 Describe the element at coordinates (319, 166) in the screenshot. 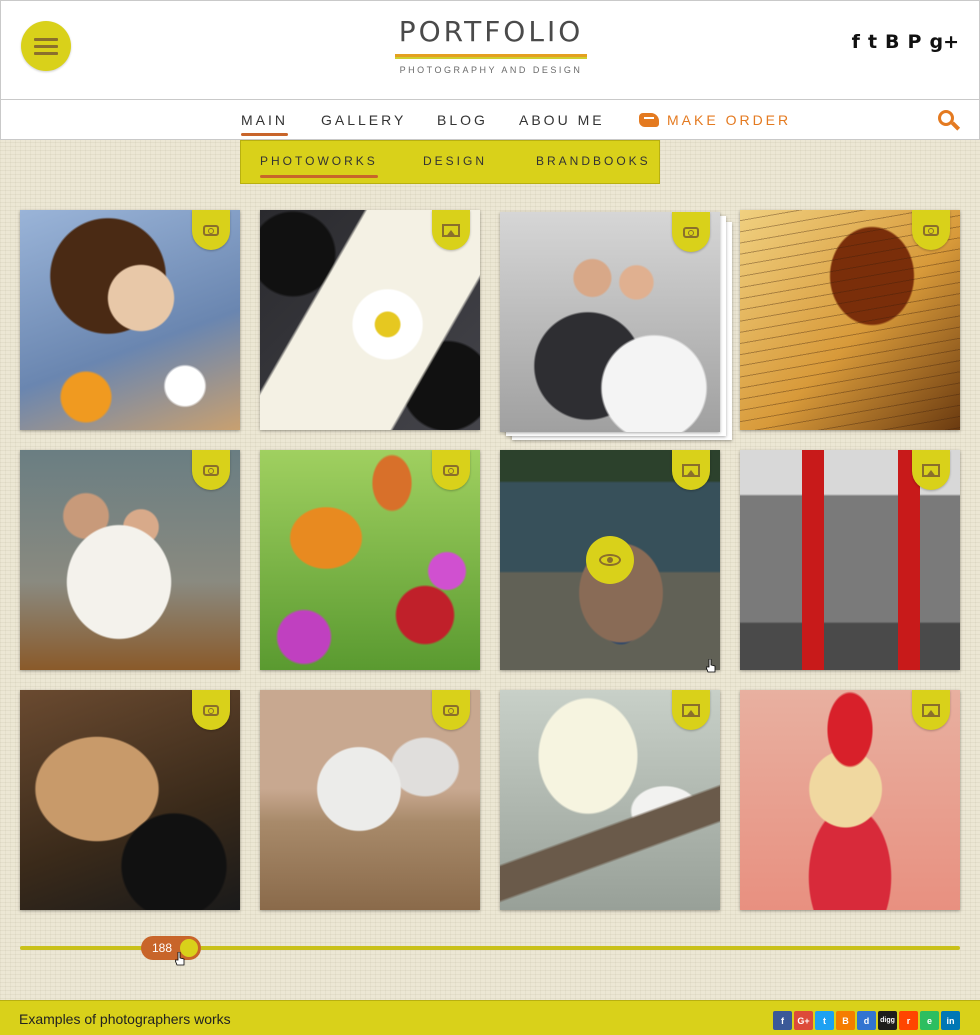

I see `subnav-item-photoworks: PHOTOWORKS` at that location.